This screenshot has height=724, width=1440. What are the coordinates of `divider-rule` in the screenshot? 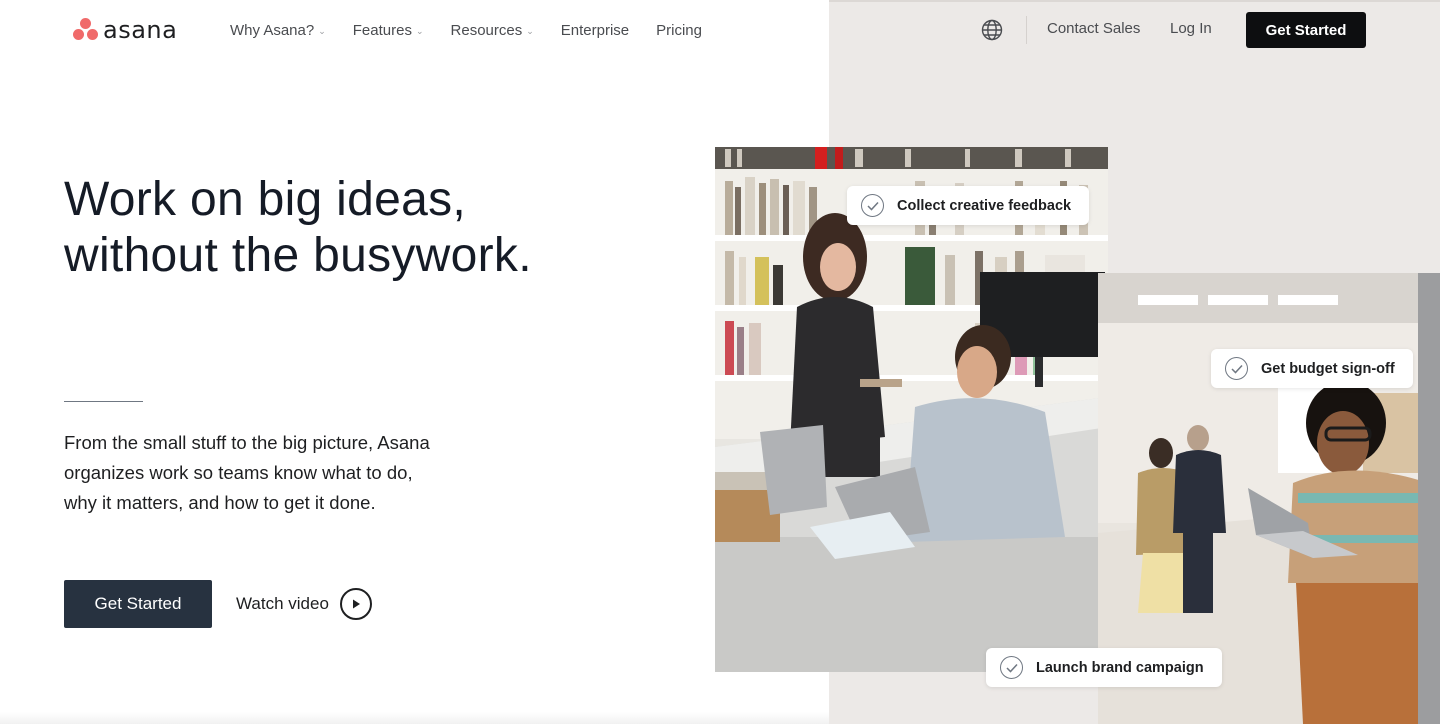 It's located at (103, 401).